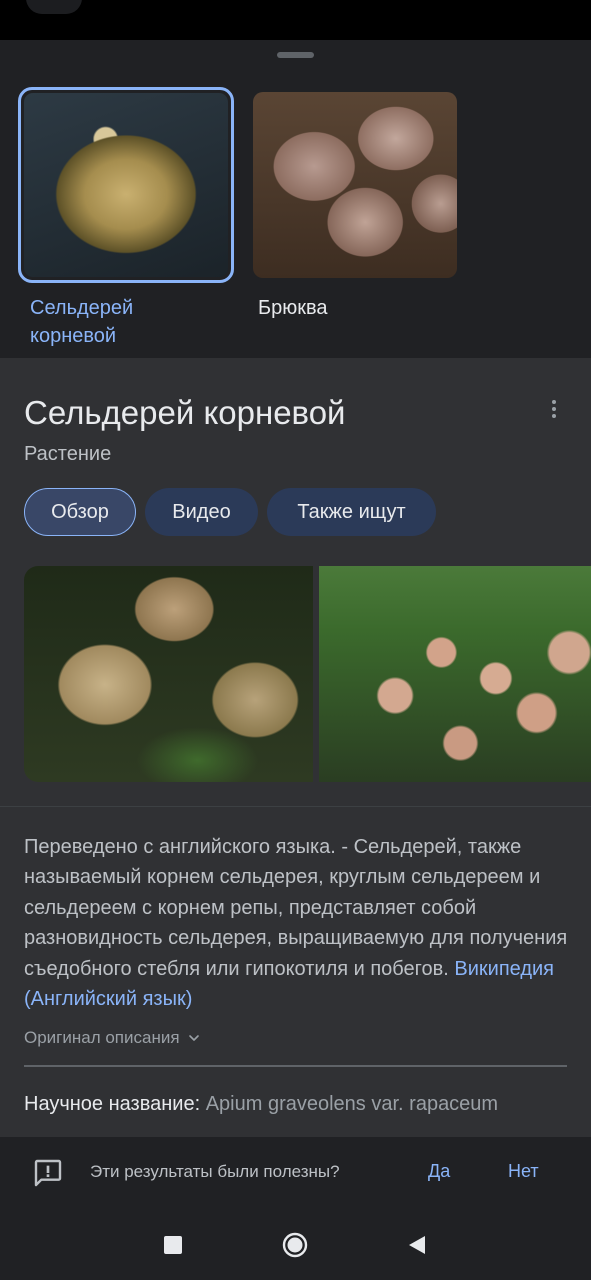  Describe the element at coordinates (112, 1104) in the screenshot. I see `scientific-name-label: Научное название:` at that location.